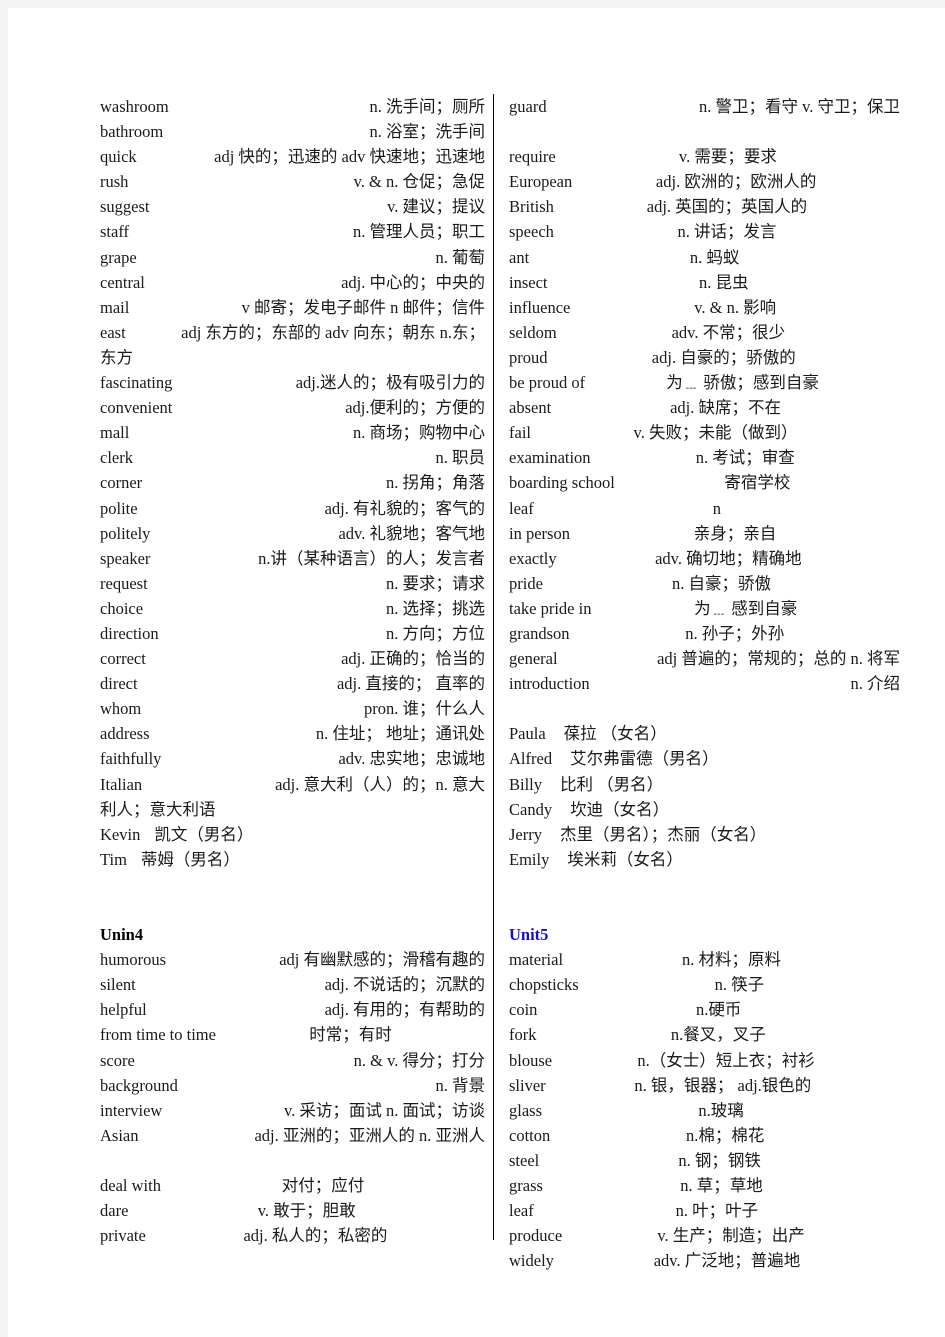 The image size is (945, 1337). Describe the element at coordinates (292, 583) in the screenshot. I see `vocabulary-entry: request n. 要求；请求` at that location.